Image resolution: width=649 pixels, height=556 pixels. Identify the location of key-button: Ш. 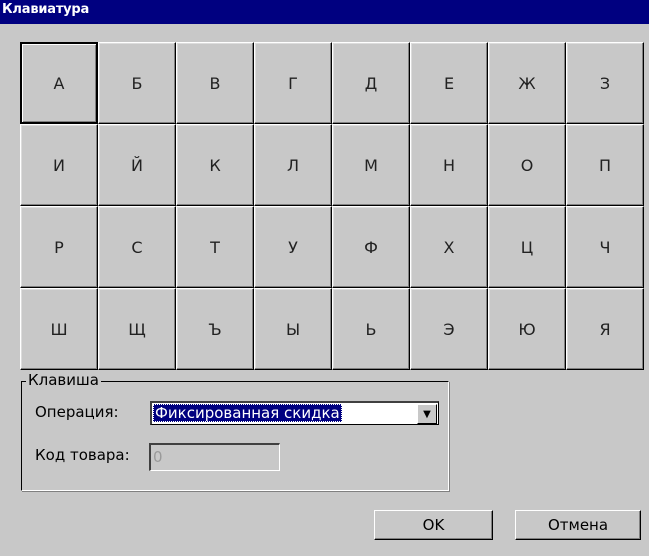
(59, 329).